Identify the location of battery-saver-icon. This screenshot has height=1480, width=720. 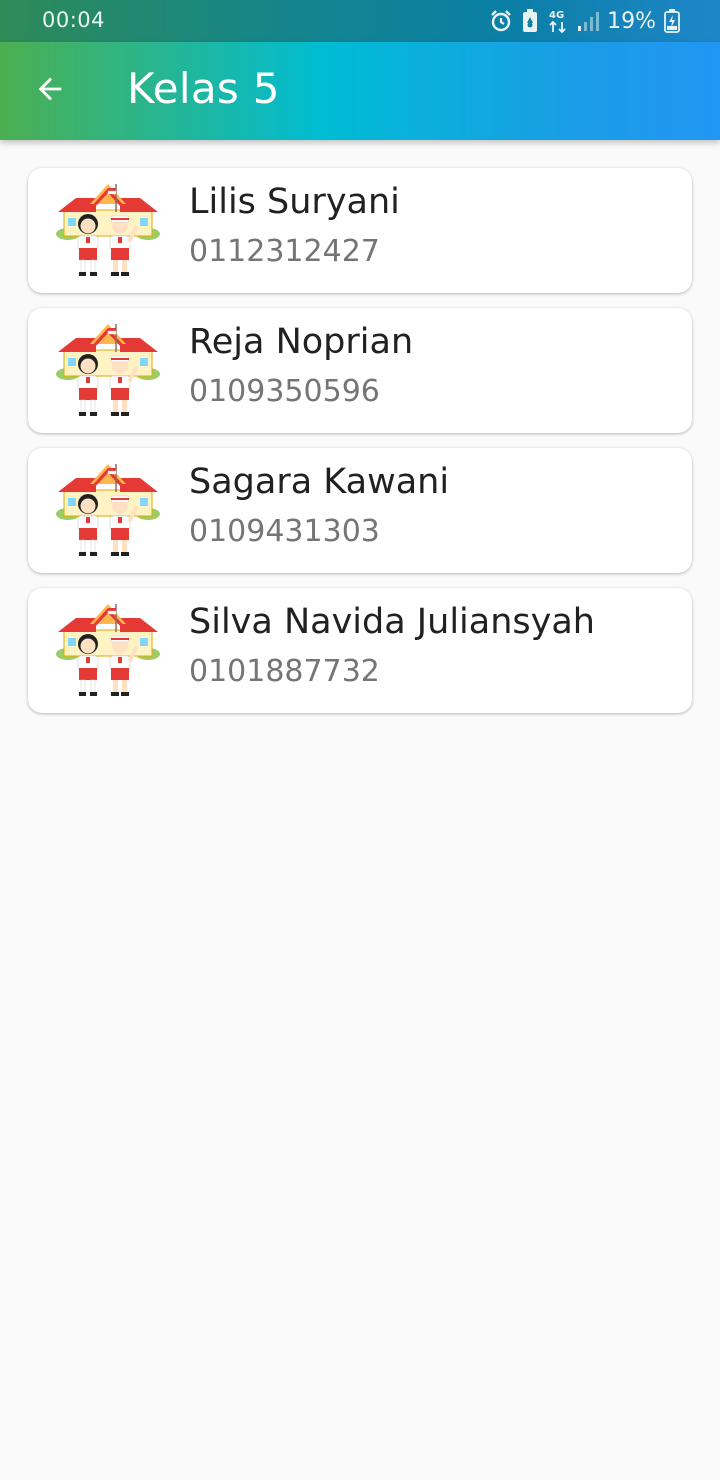
(530, 21).